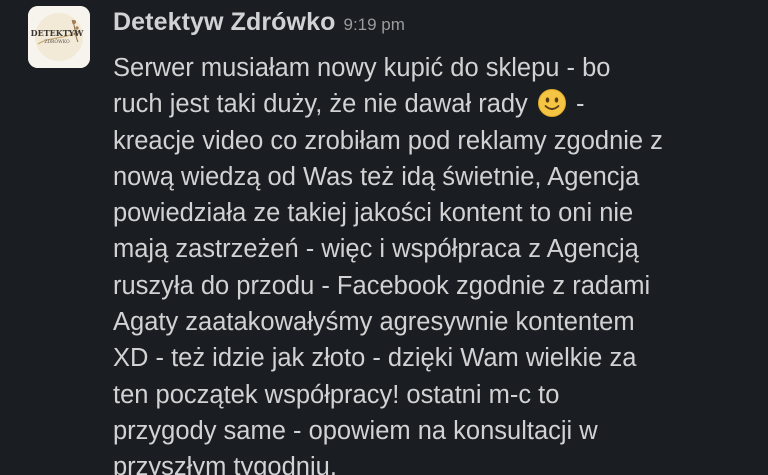 Image resolution: width=768 pixels, height=475 pixels. What do you see at coordinates (552, 103) in the screenshot?
I see `slightly-smiling-face-emoji` at bounding box center [552, 103].